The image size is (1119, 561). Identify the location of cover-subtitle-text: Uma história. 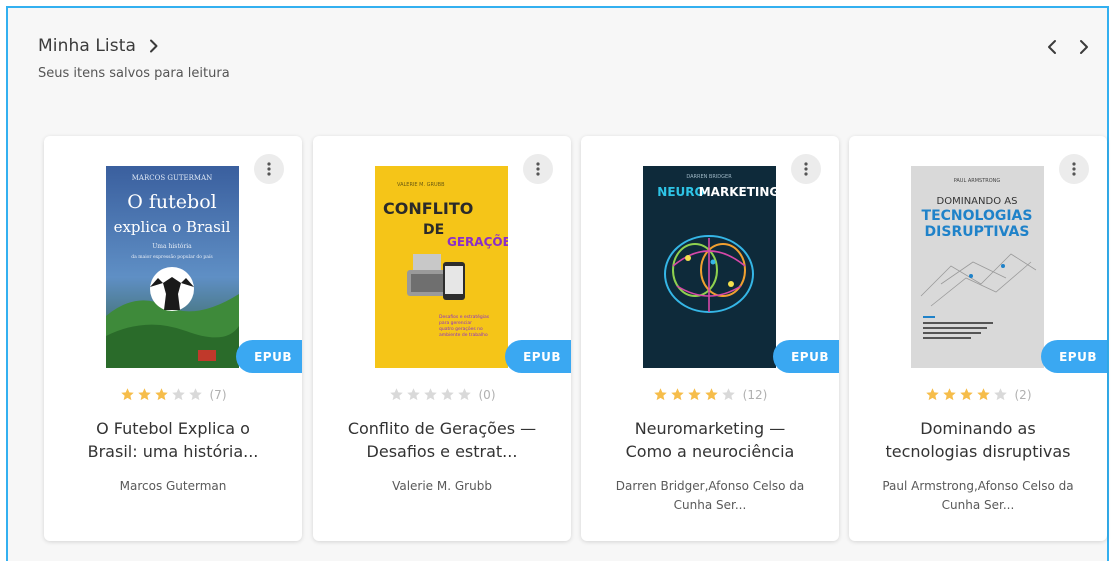
(172, 246).